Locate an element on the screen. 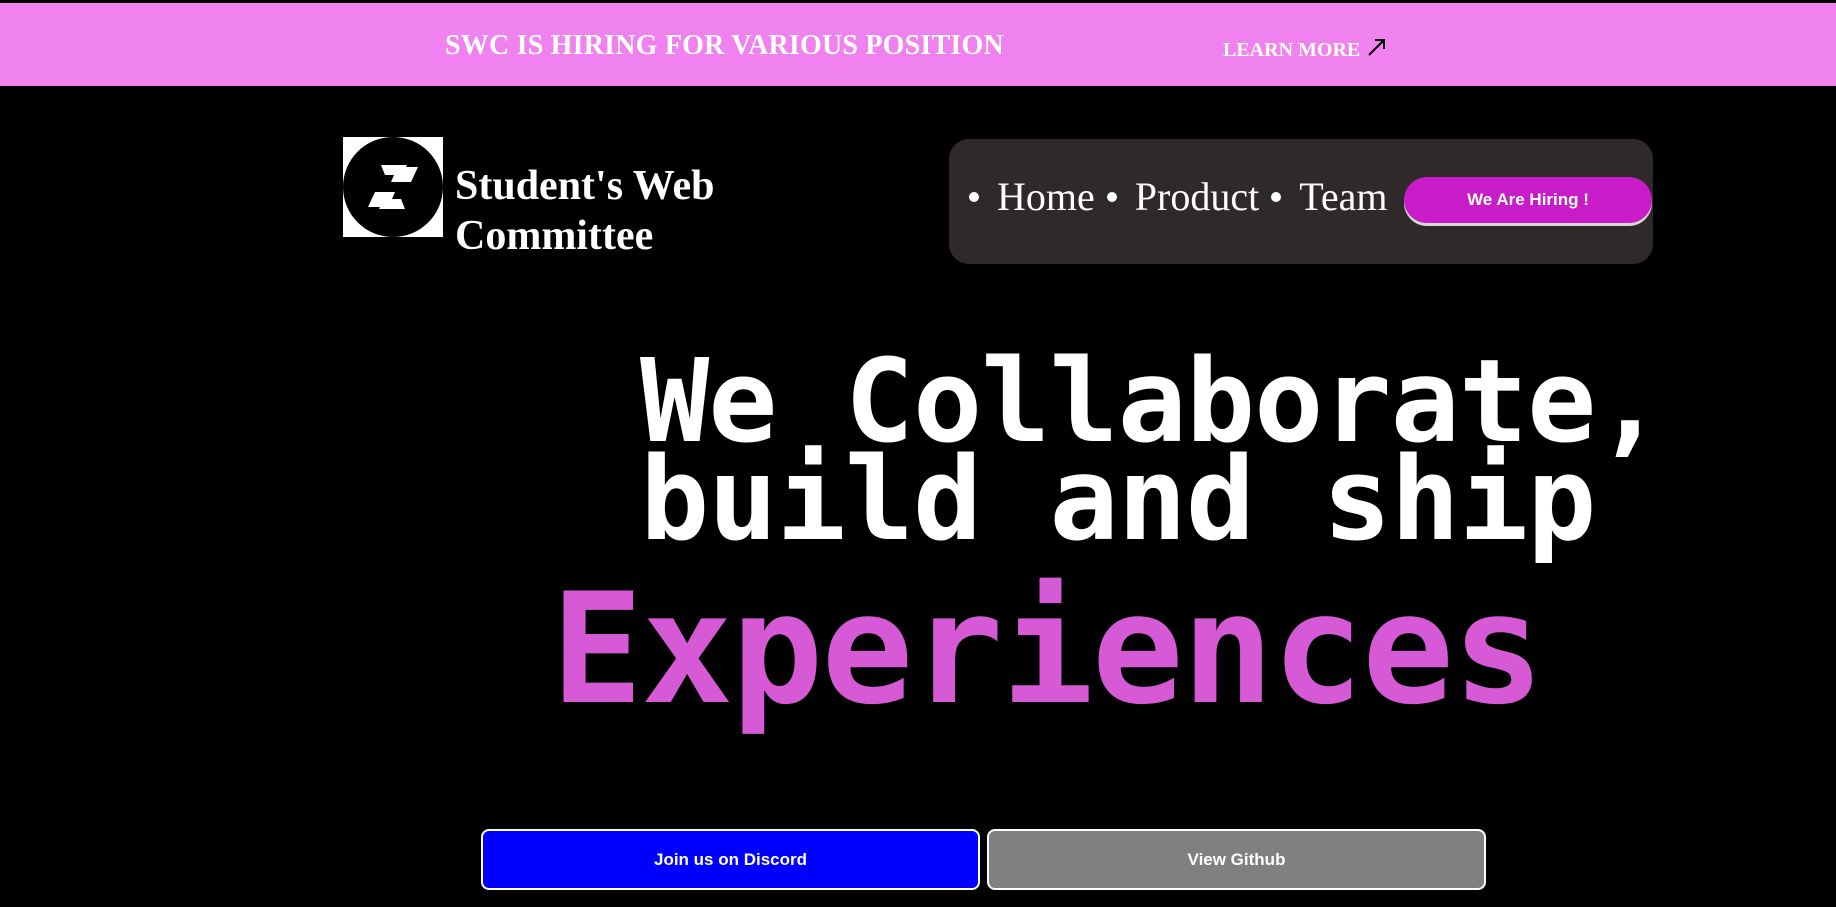 The width and height of the screenshot is (1836, 907). nav-item-home: Home is located at coordinates (1032, 197).